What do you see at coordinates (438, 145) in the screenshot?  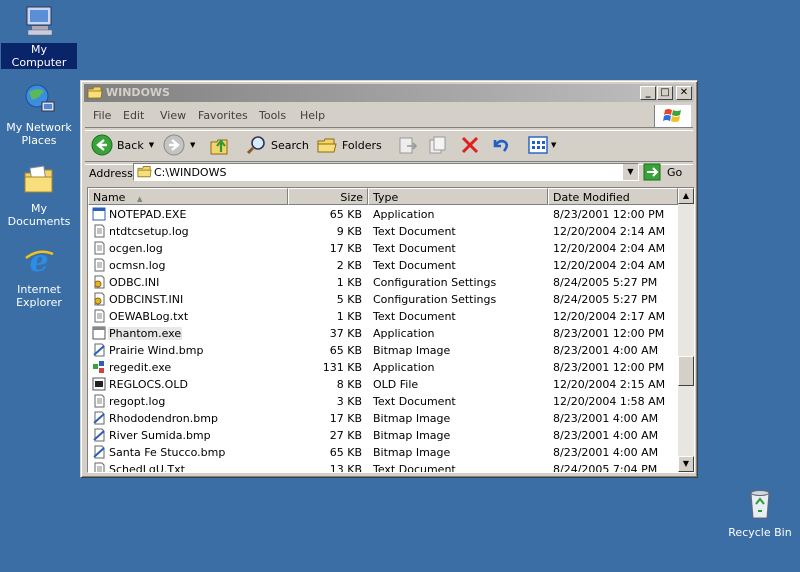 I see `copy-to-button` at bounding box center [438, 145].